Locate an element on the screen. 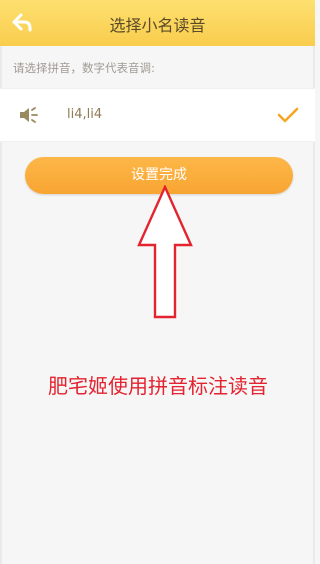 This screenshot has height=564, width=320. checkmark-icon is located at coordinates (288, 115).